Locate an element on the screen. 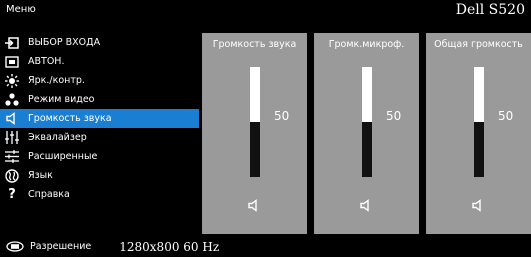 This screenshot has width=531, height=257. sidebar-item-language: Язык is located at coordinates (99, 175).